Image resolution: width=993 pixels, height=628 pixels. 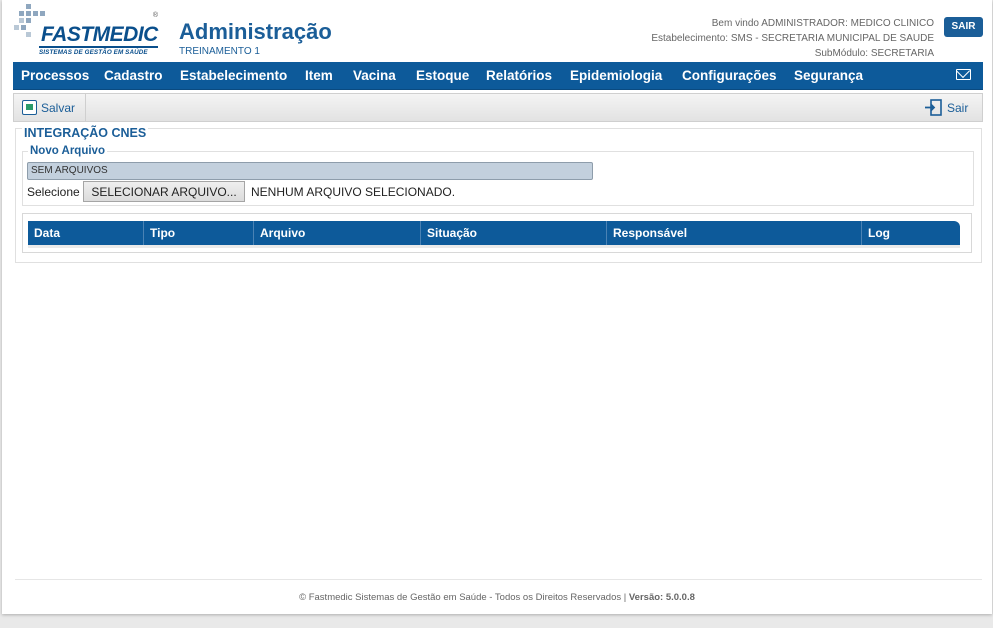 I want to click on logo-underline, so click(x=98, y=47).